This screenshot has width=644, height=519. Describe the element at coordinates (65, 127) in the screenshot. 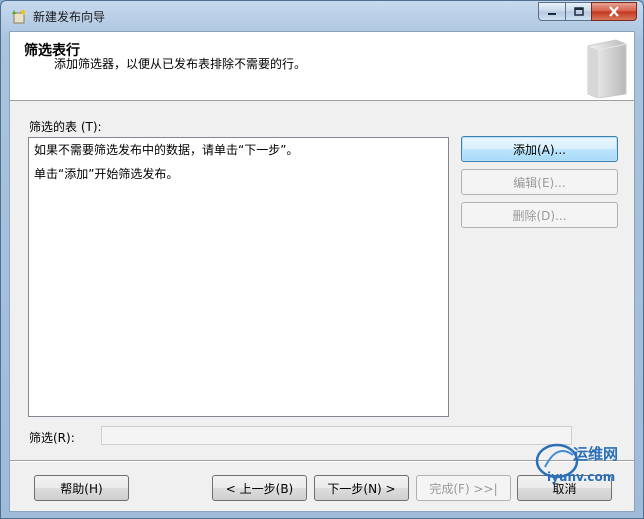

I see `filtered-tables-label: 筛选的表 (T):` at that location.